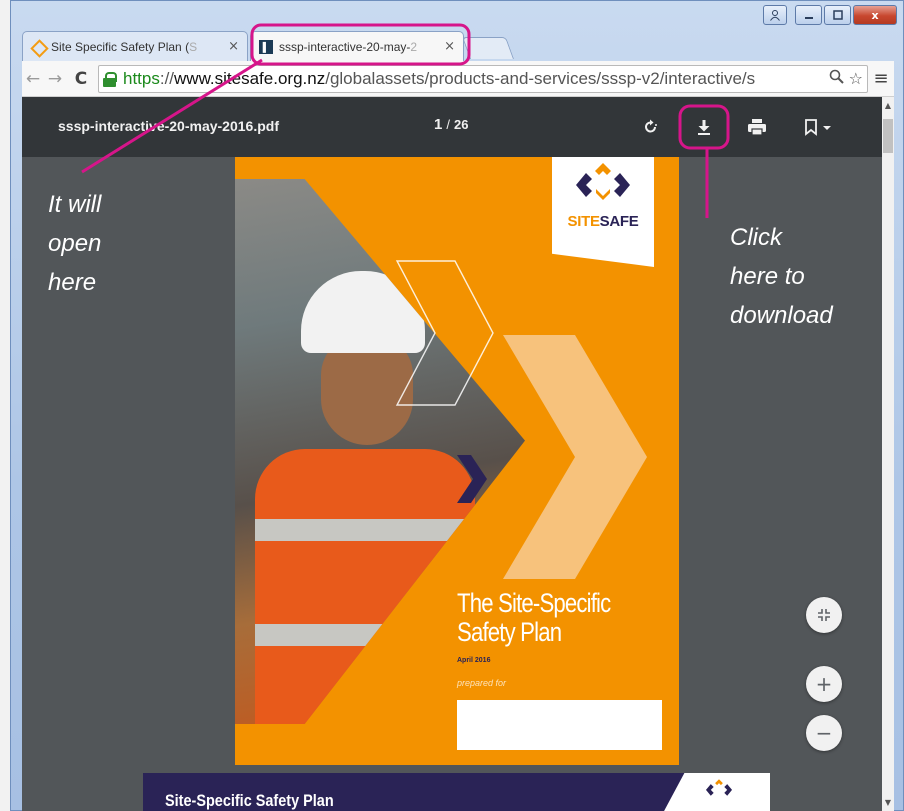  What do you see at coordinates (474, 660) in the screenshot?
I see `cover-date: April 2016` at bounding box center [474, 660].